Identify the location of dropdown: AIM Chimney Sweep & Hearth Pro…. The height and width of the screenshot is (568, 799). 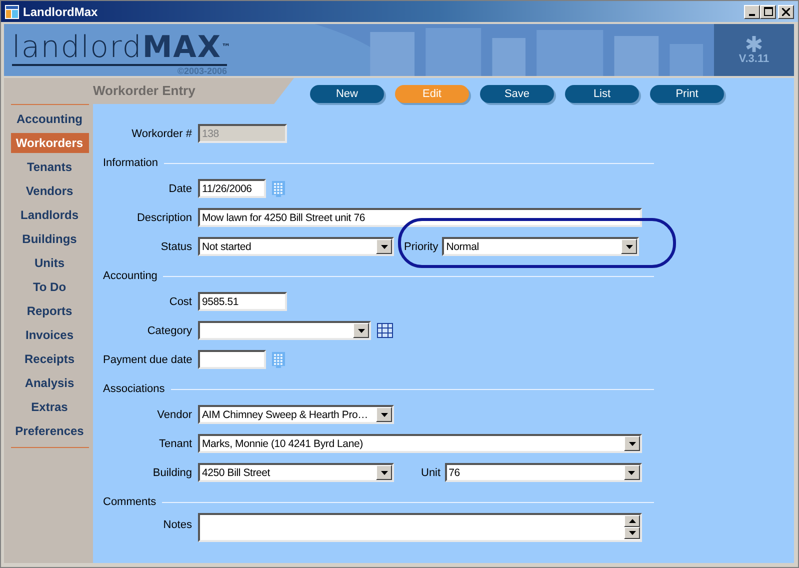
(296, 414).